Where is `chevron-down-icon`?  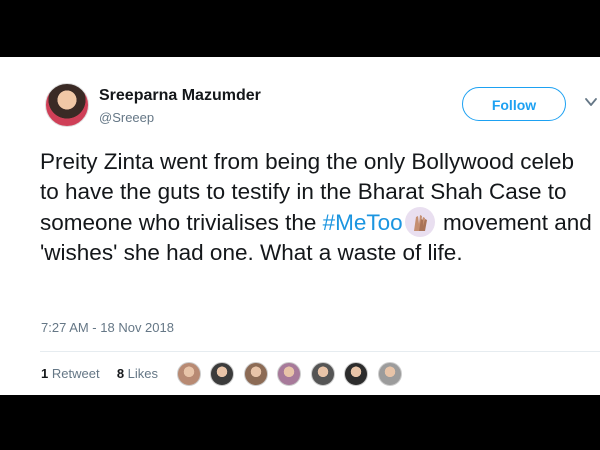
chevron-down-icon is located at coordinates (591, 102).